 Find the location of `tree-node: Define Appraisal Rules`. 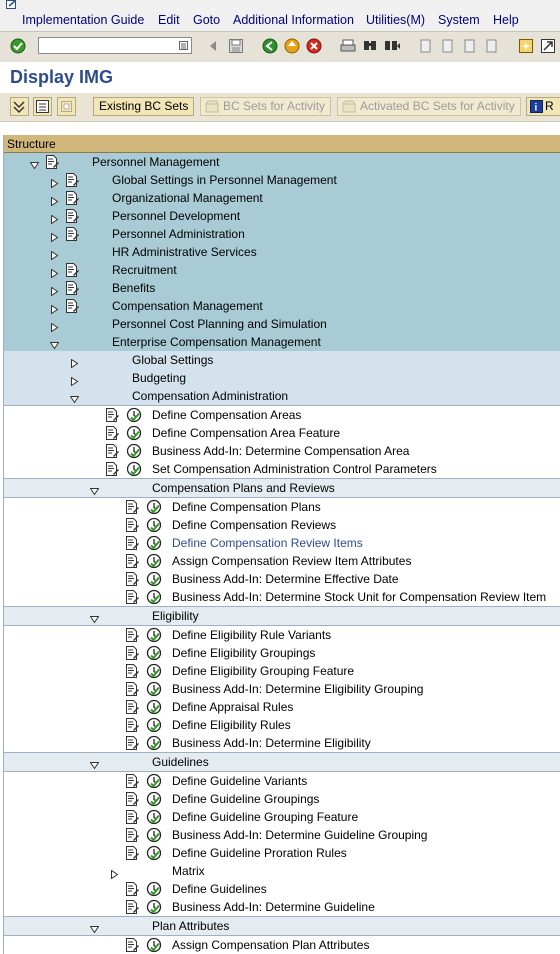

tree-node: Define Appraisal Rules is located at coordinates (282, 707).